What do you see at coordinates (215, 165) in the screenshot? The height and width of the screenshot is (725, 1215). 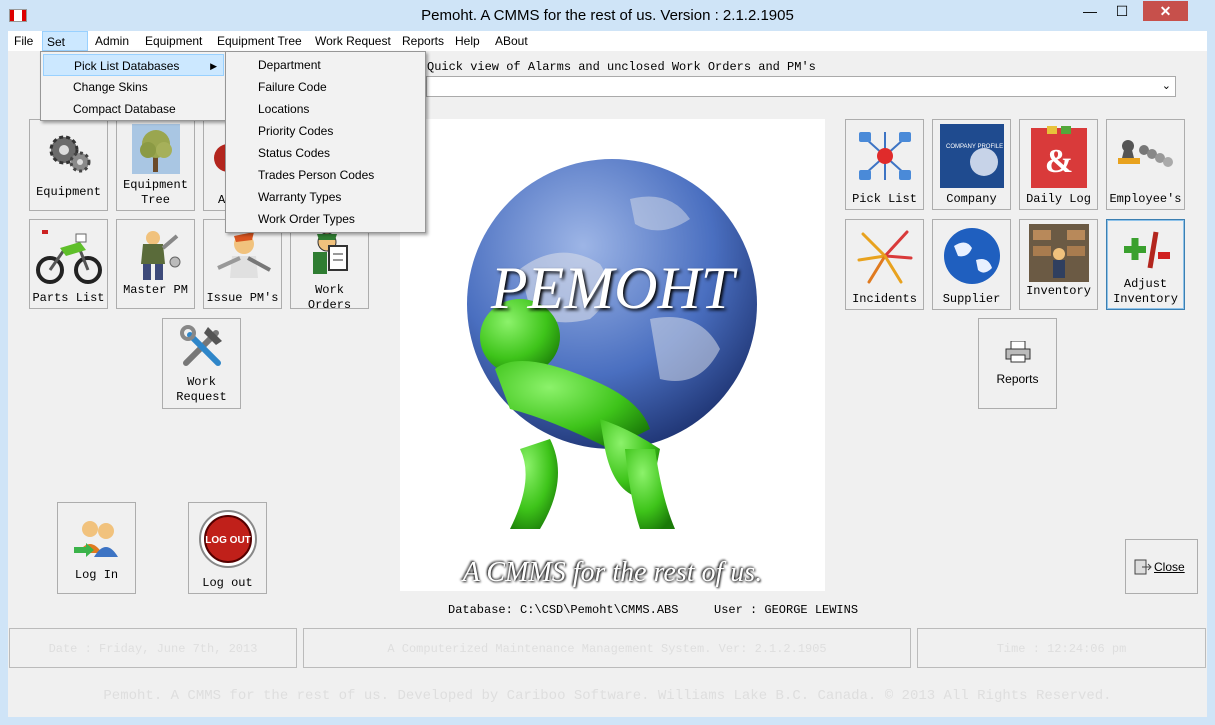 I see `hidden-tile-button: A` at bounding box center [215, 165].